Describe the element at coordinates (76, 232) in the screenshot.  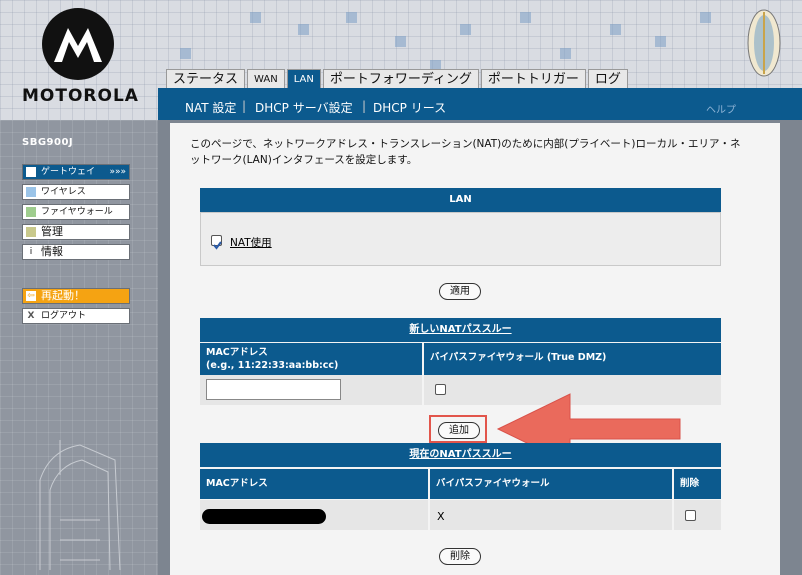
I see `sidebar-item-admin: 管理` at that location.